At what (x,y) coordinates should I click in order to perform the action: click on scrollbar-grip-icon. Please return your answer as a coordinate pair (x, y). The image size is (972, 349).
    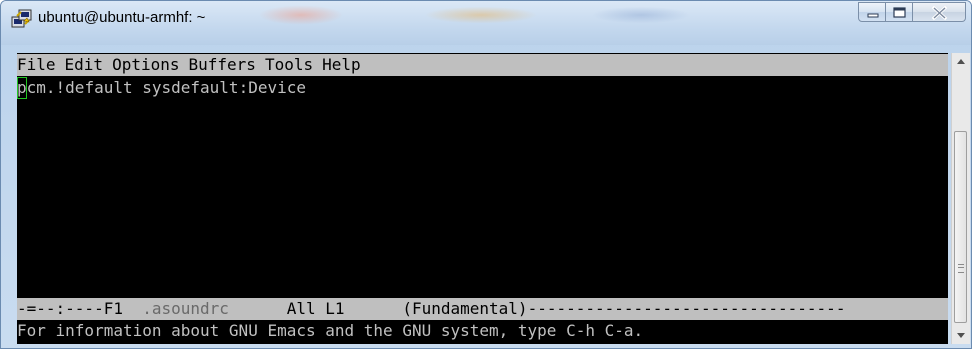
    Looking at the image, I should click on (961, 268).